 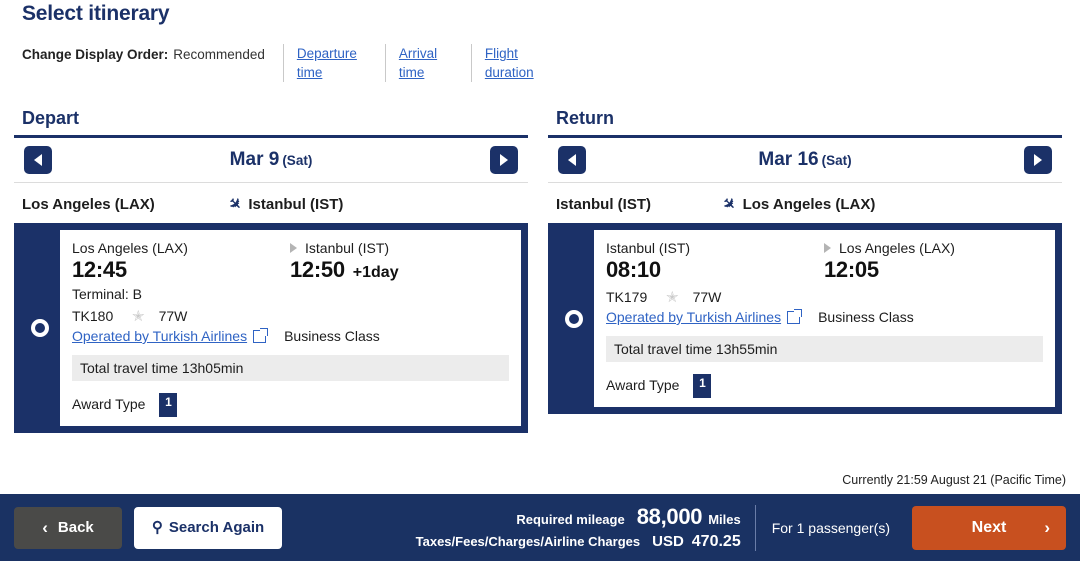 What do you see at coordinates (426, 63) in the screenshot?
I see `sort-by-arrival-time: Arrival time` at bounding box center [426, 63].